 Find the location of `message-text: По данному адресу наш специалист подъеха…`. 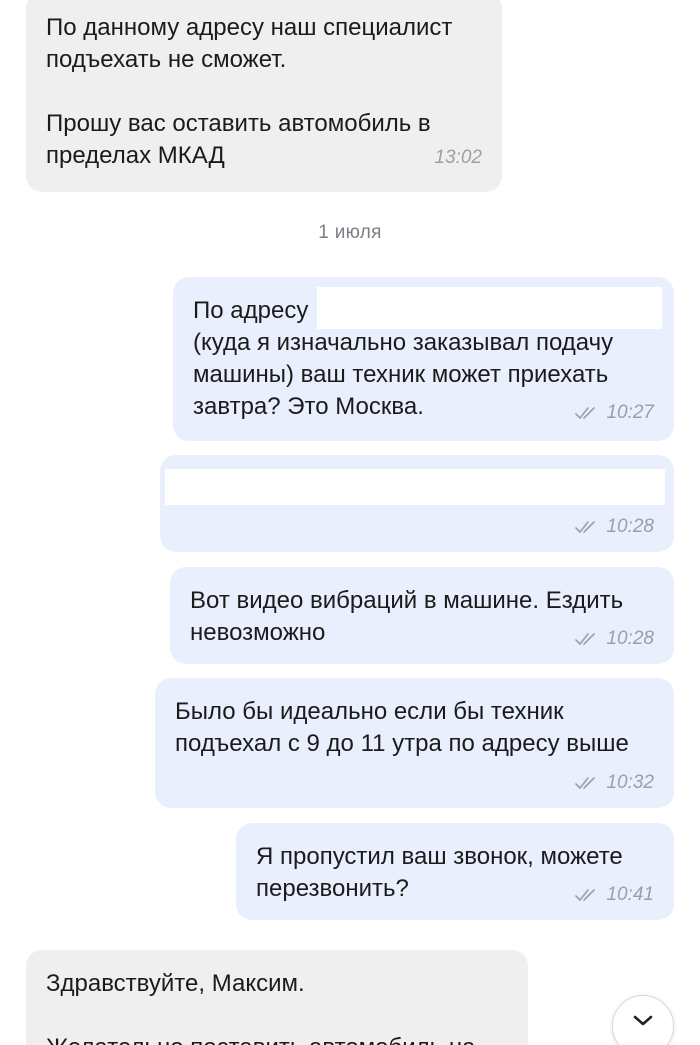

message-text: По данному адресу наш специалист подъеха… is located at coordinates (249, 91).